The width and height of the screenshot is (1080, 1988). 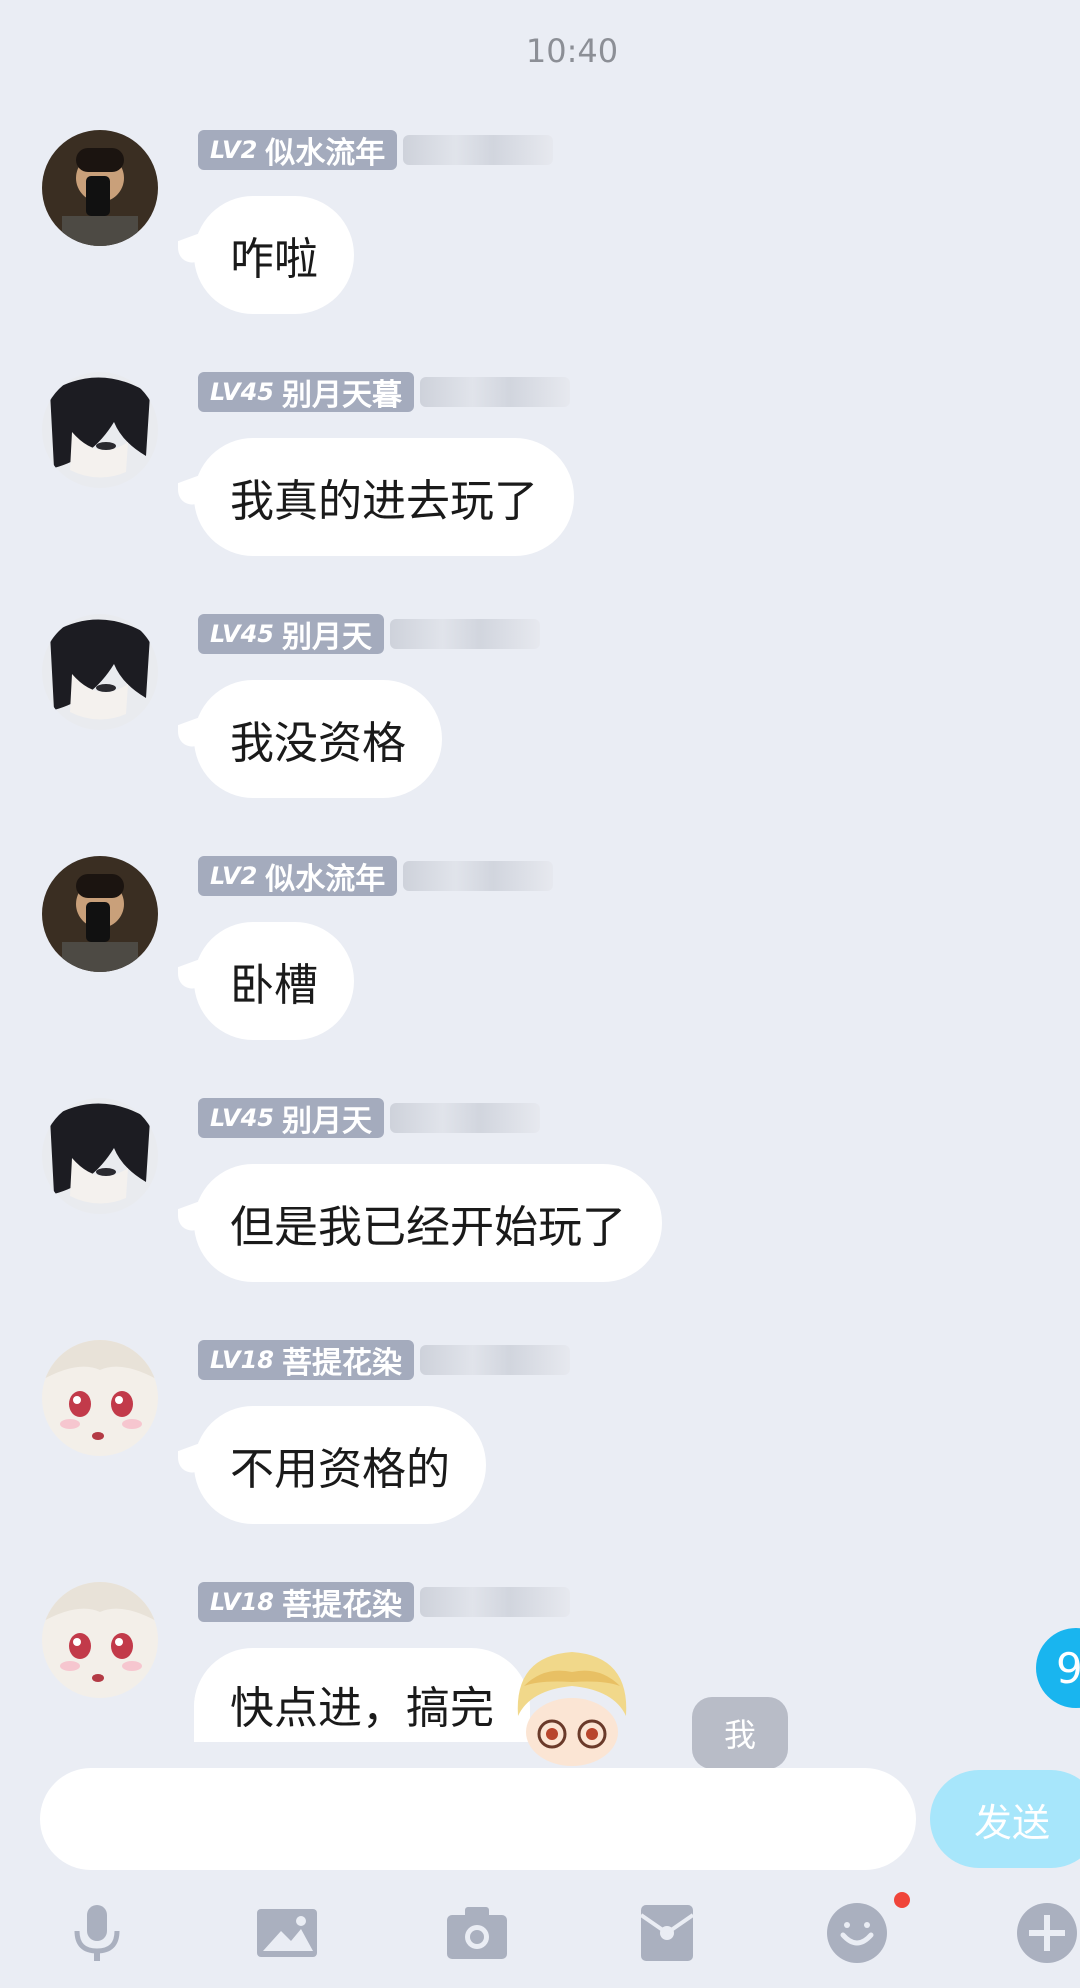 I want to click on message-bubble: 但是我已经开始玩了, so click(x=428, y=1223).